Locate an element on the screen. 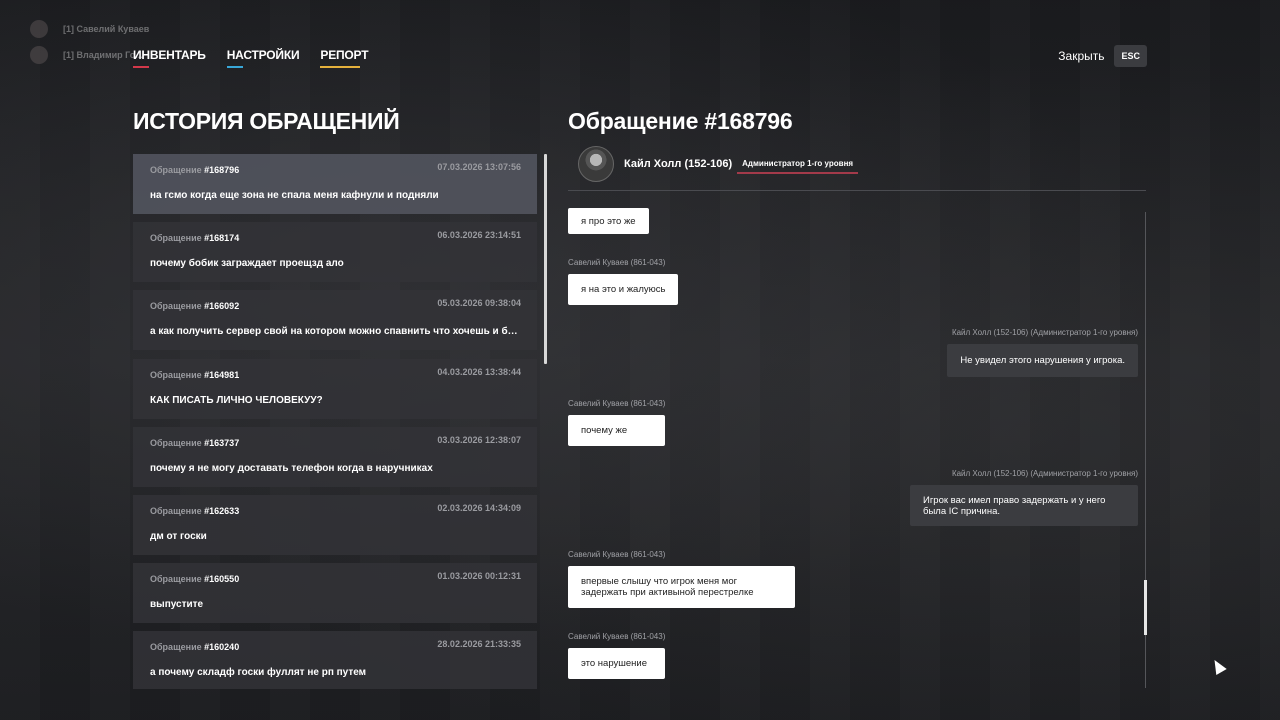 This screenshot has width=1280, height=720. history-title: ИСТОРИЯ ОБРАЩЕНИЙ is located at coordinates (266, 121).